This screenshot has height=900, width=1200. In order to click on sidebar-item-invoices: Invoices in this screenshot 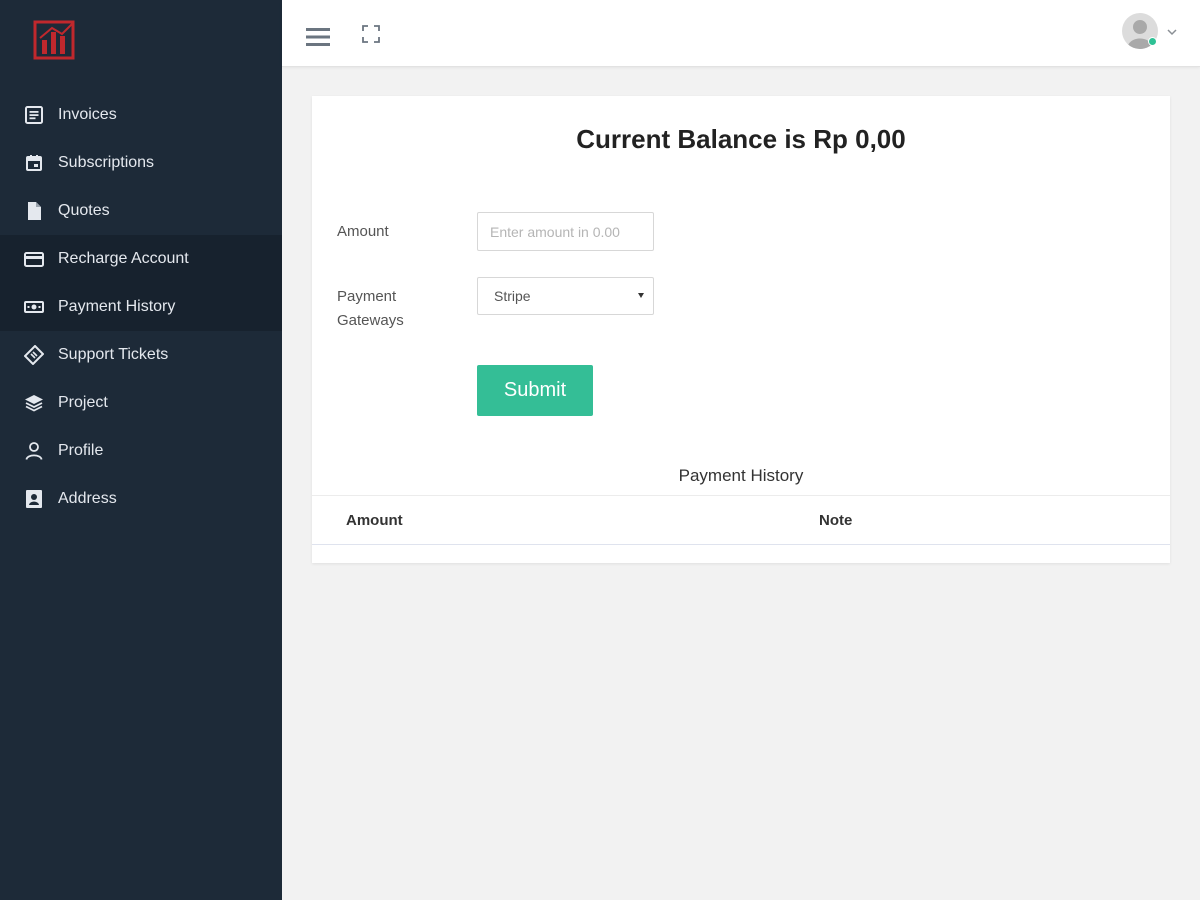, I will do `click(141, 115)`.